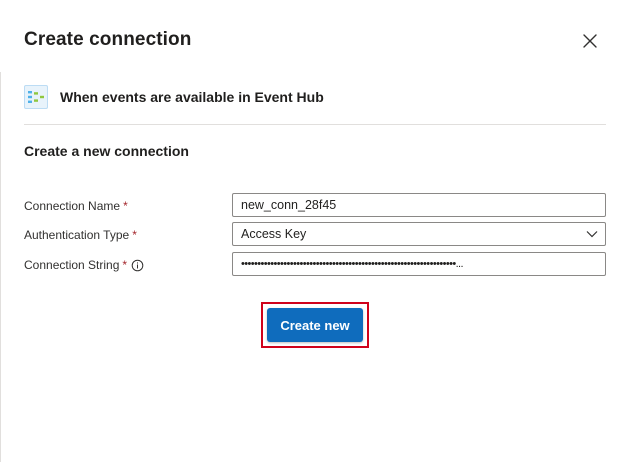  What do you see at coordinates (592, 234) in the screenshot?
I see `chevron-down-icon` at bounding box center [592, 234].